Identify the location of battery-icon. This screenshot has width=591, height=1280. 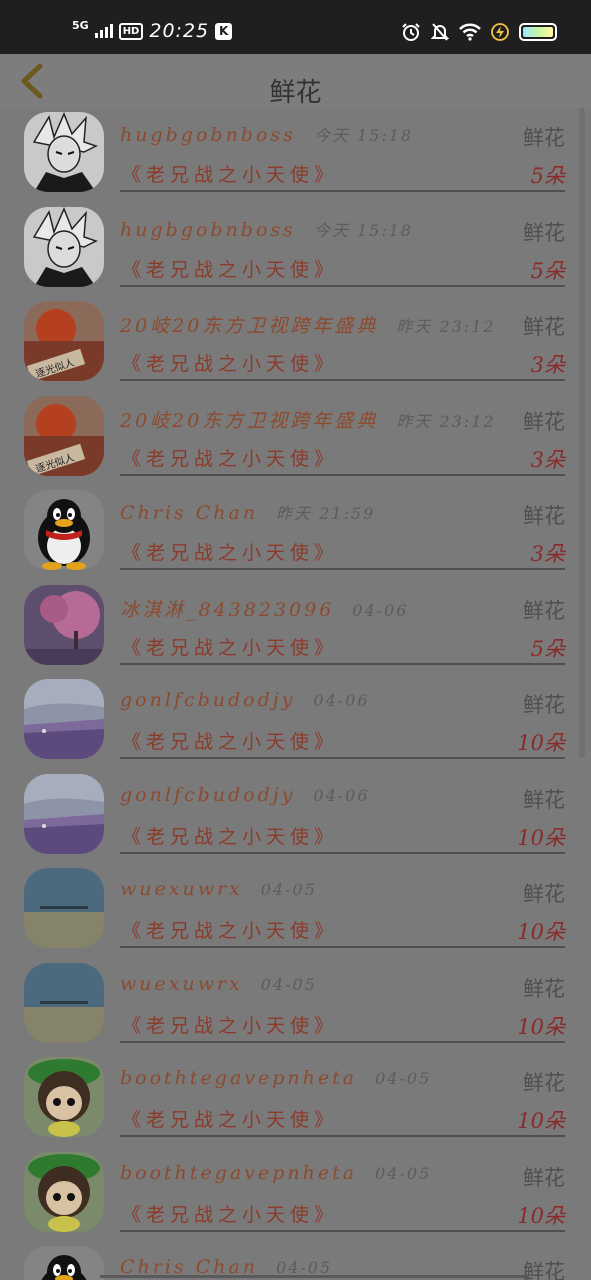
(538, 32).